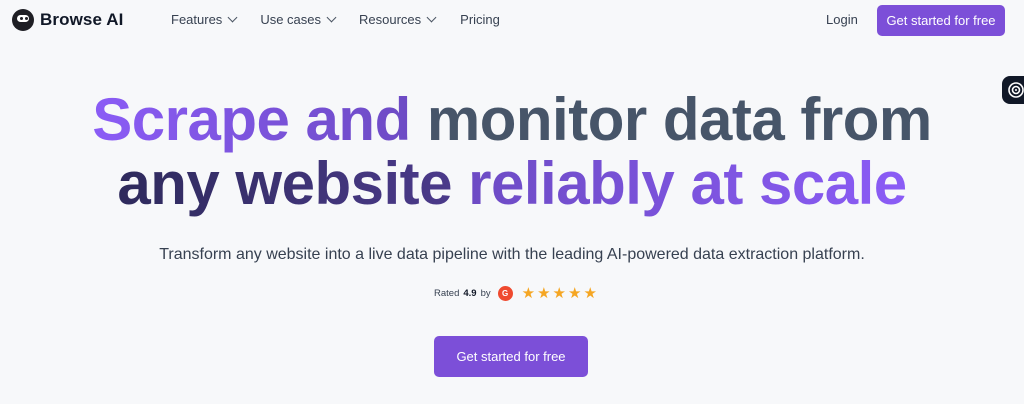  What do you see at coordinates (291, 19) in the screenshot?
I see `nav-use-cases-label: Use cases` at bounding box center [291, 19].